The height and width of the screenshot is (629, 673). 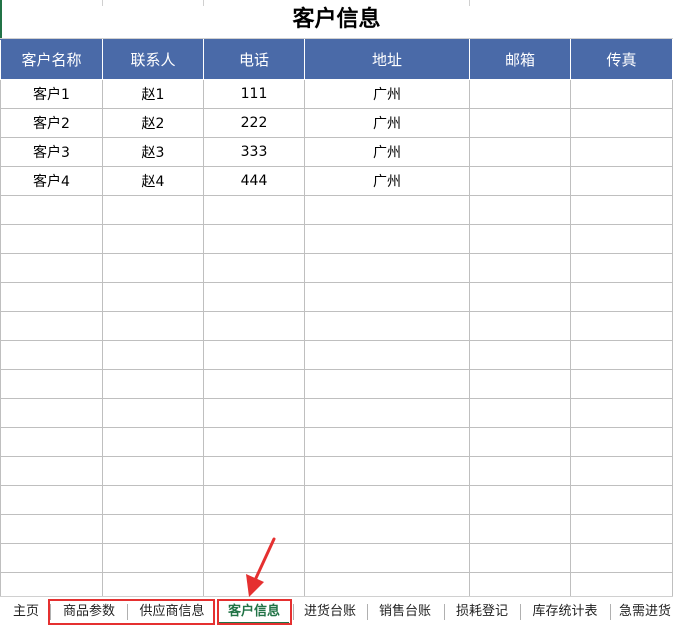 What do you see at coordinates (482, 612) in the screenshot?
I see `tab-loss-register: 损耗登记` at bounding box center [482, 612].